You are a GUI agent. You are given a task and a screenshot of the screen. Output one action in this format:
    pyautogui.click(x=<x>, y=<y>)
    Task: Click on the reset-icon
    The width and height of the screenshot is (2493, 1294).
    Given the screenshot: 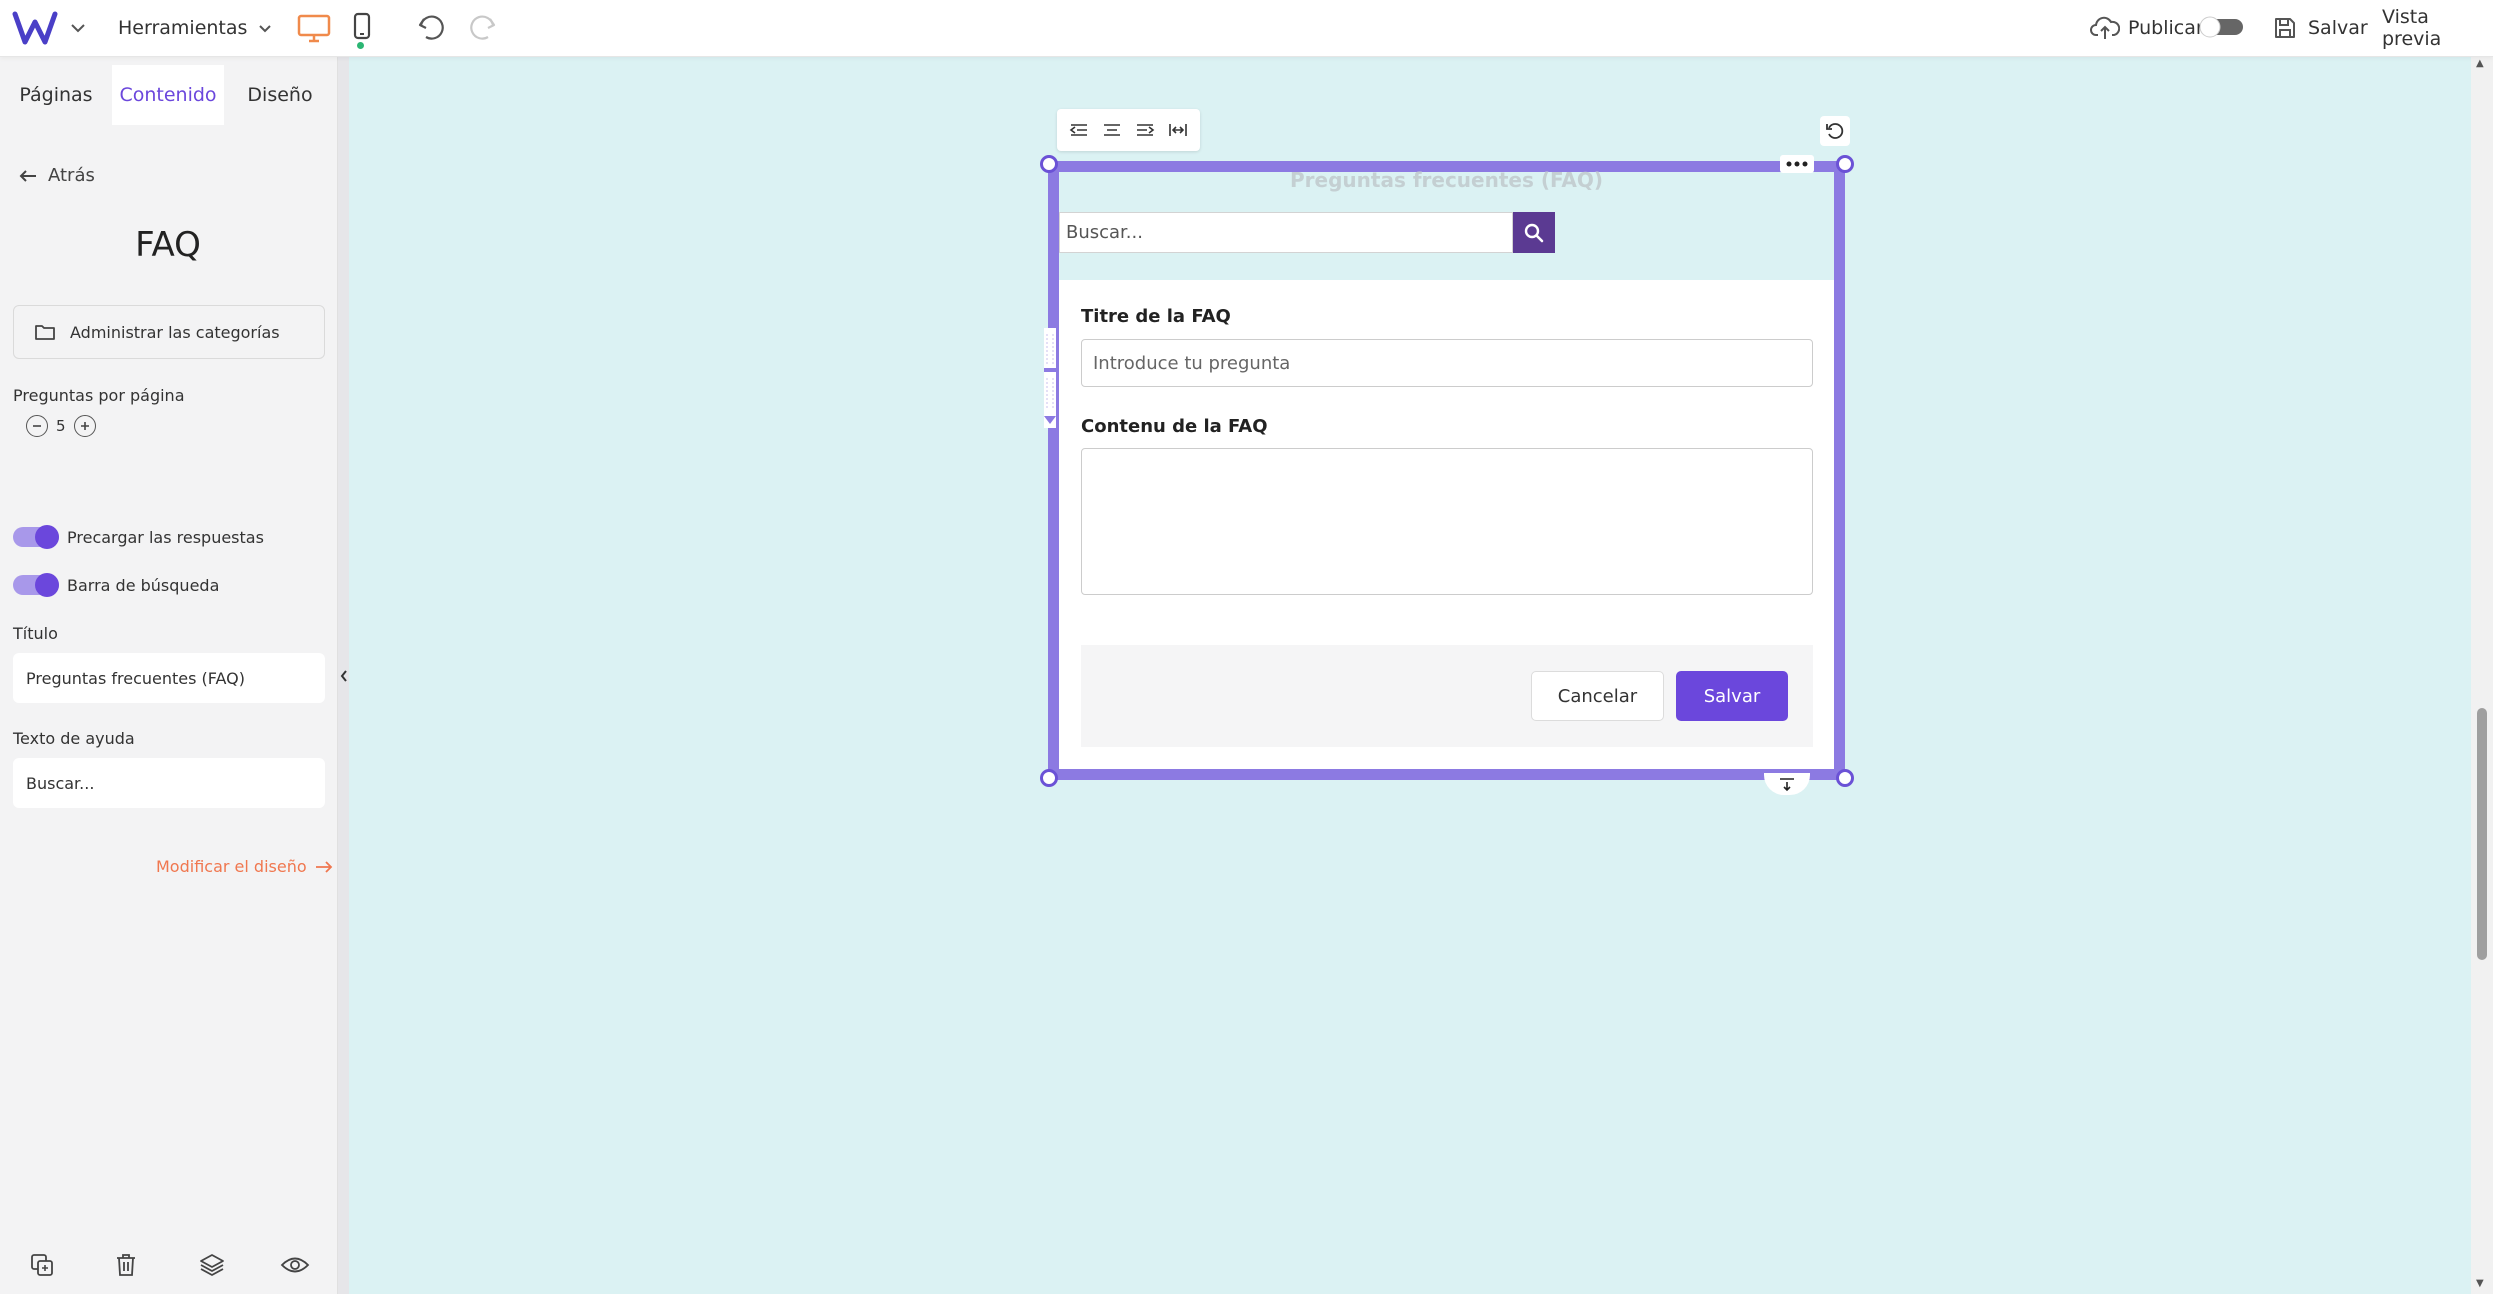 What is the action you would take?
    pyautogui.click(x=1835, y=131)
    